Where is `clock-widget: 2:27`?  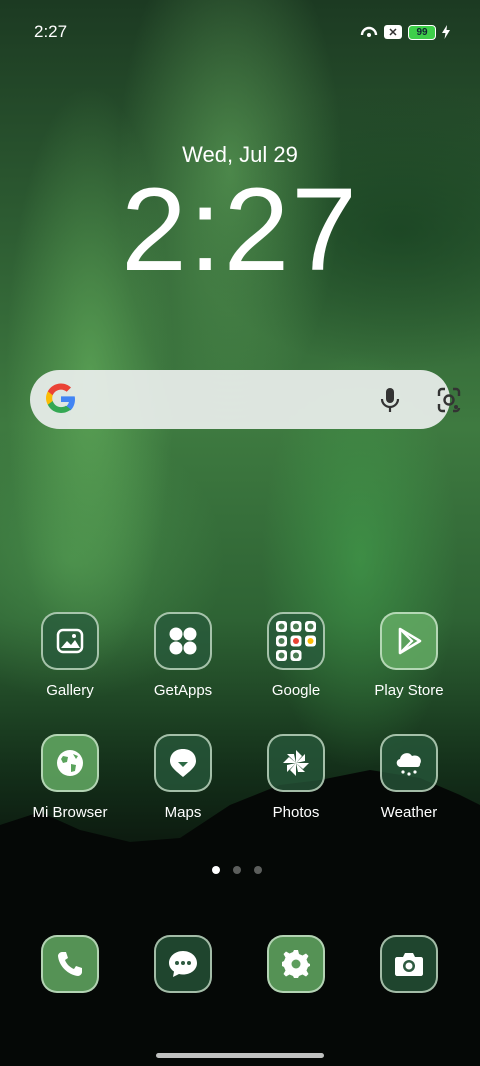
clock-widget: 2:27 is located at coordinates (240, 230).